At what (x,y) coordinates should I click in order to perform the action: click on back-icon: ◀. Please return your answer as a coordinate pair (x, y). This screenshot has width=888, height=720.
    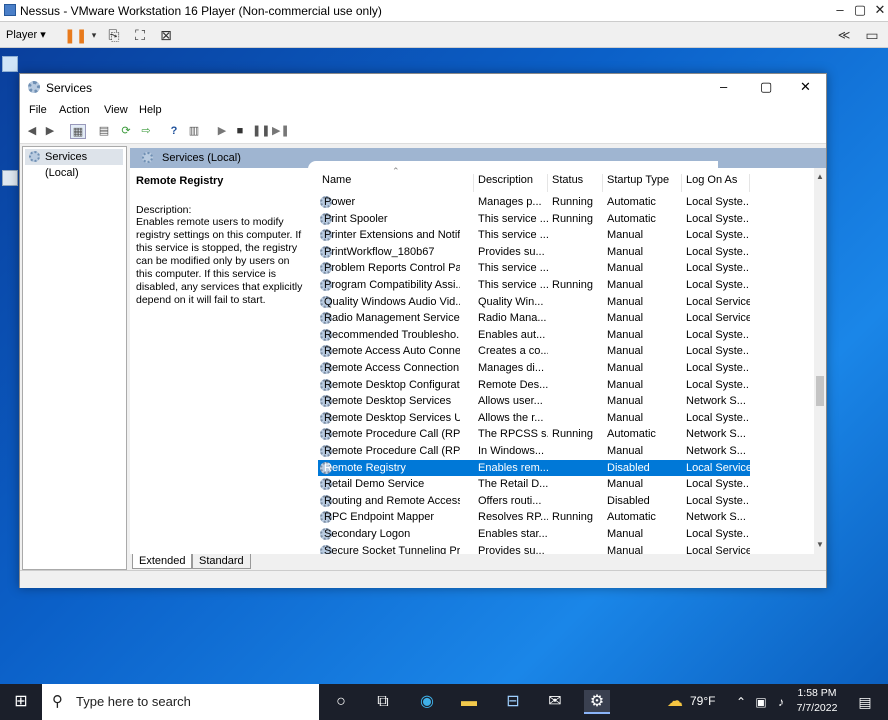
    Looking at the image, I should click on (32, 131).